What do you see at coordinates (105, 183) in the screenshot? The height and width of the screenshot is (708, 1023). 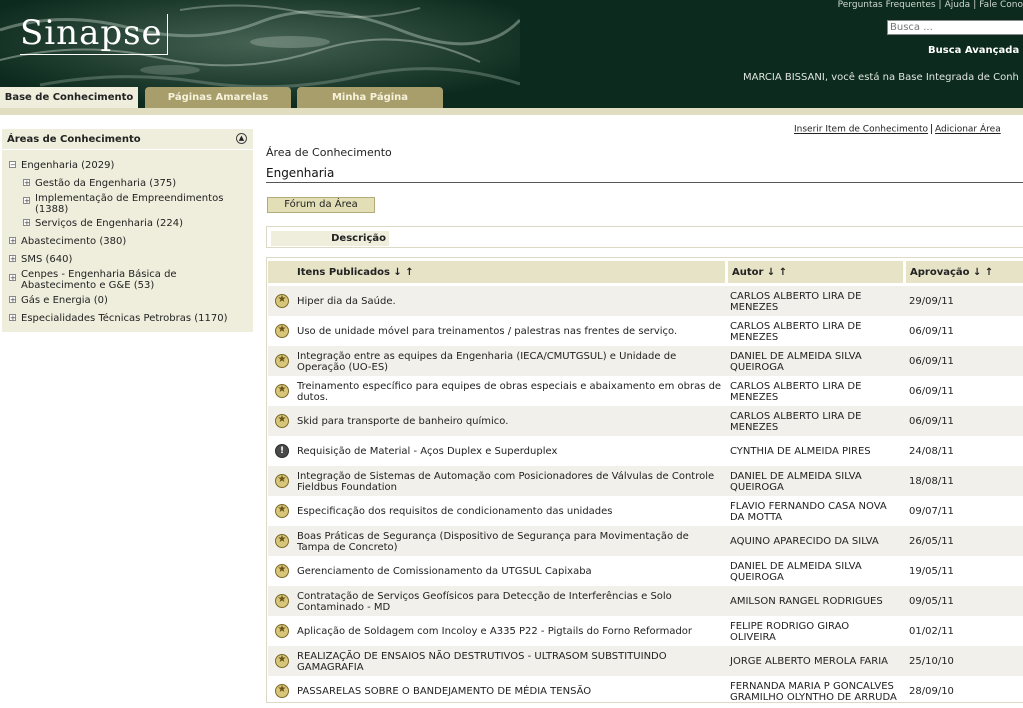 I see `sidebar-item-gestao: Gestão da Engenharia (375)` at bounding box center [105, 183].